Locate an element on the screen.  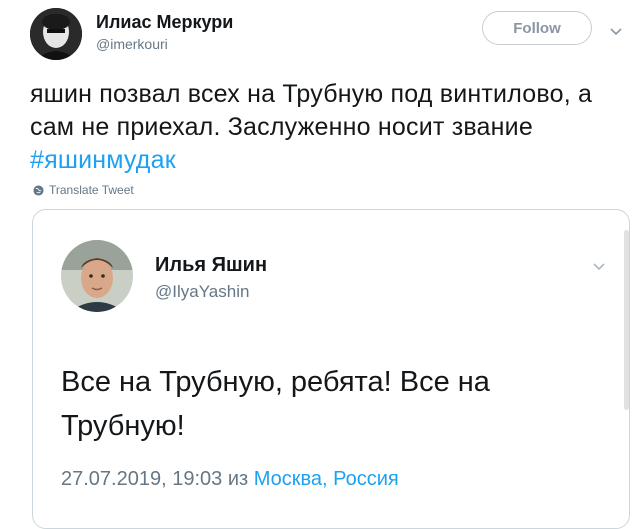
from-word: из is located at coordinates (238, 479).